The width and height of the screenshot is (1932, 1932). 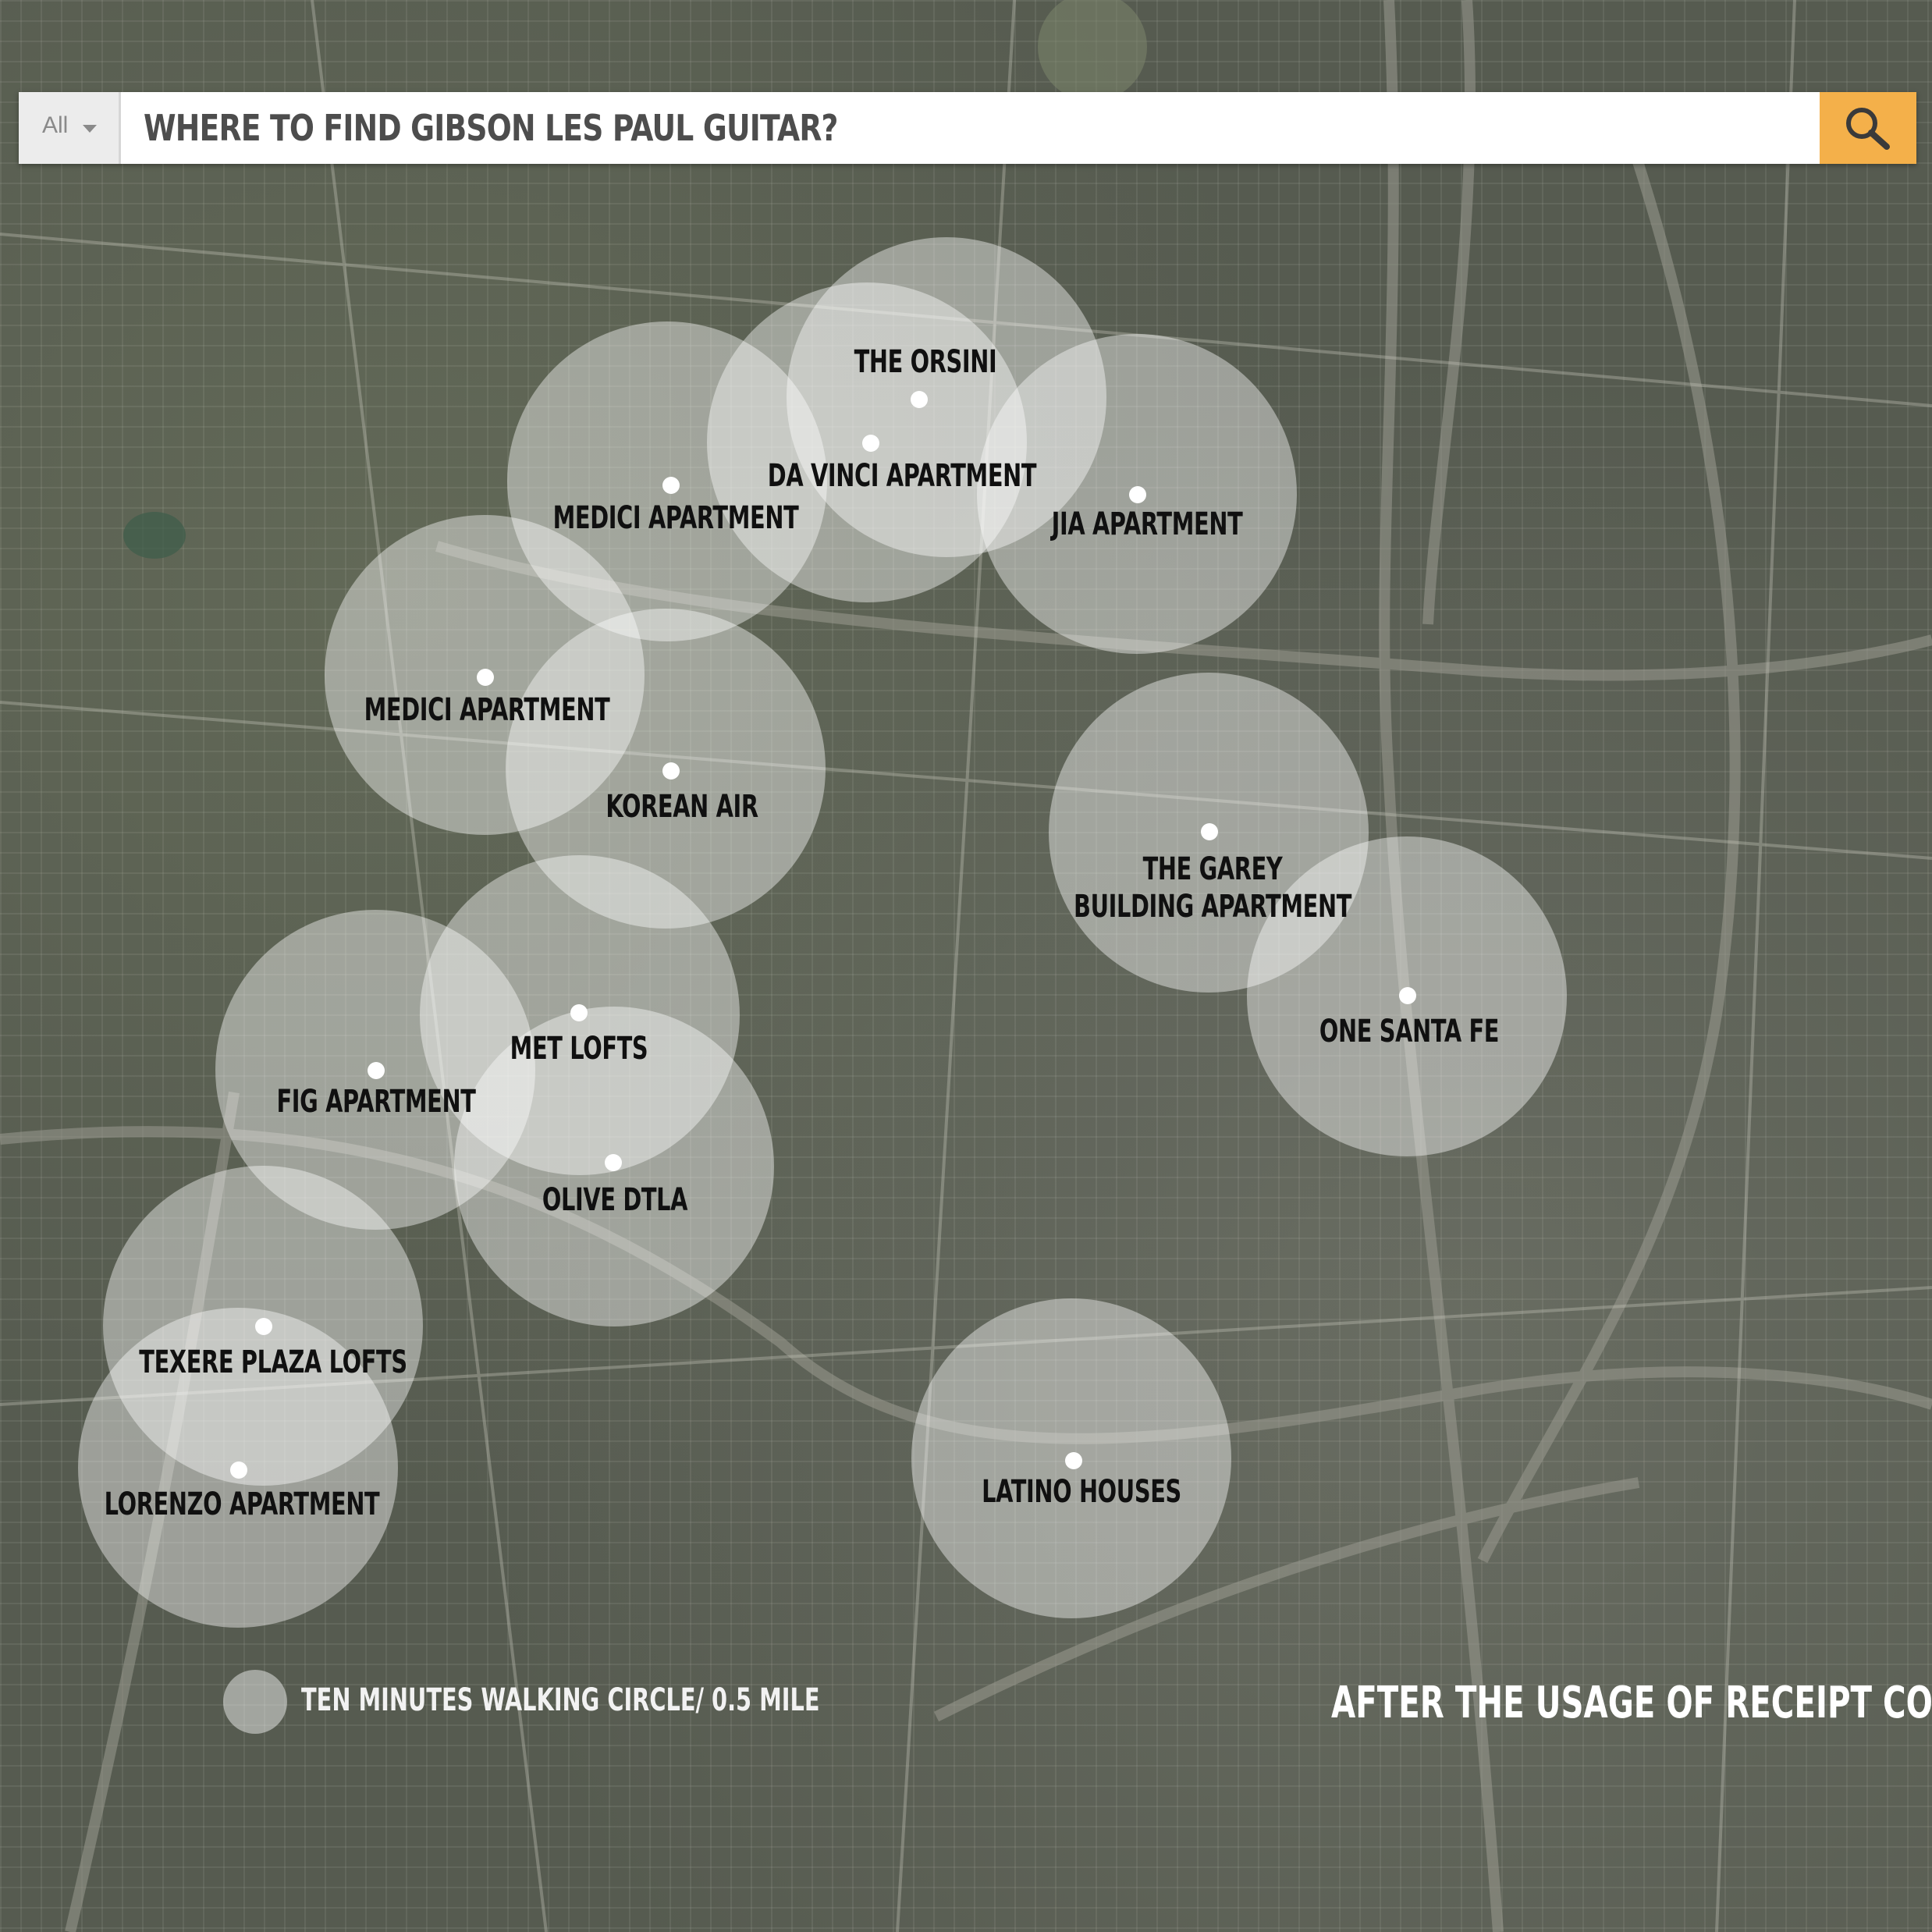 What do you see at coordinates (90, 129) in the screenshot?
I see `chevron-down-icon` at bounding box center [90, 129].